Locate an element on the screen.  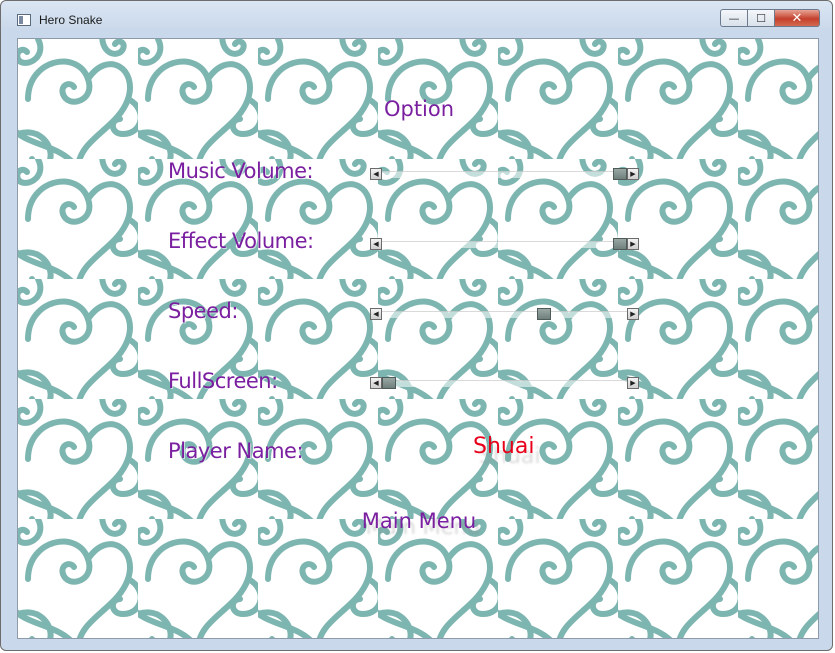
close-button: ✕ is located at coordinates (797, 18).